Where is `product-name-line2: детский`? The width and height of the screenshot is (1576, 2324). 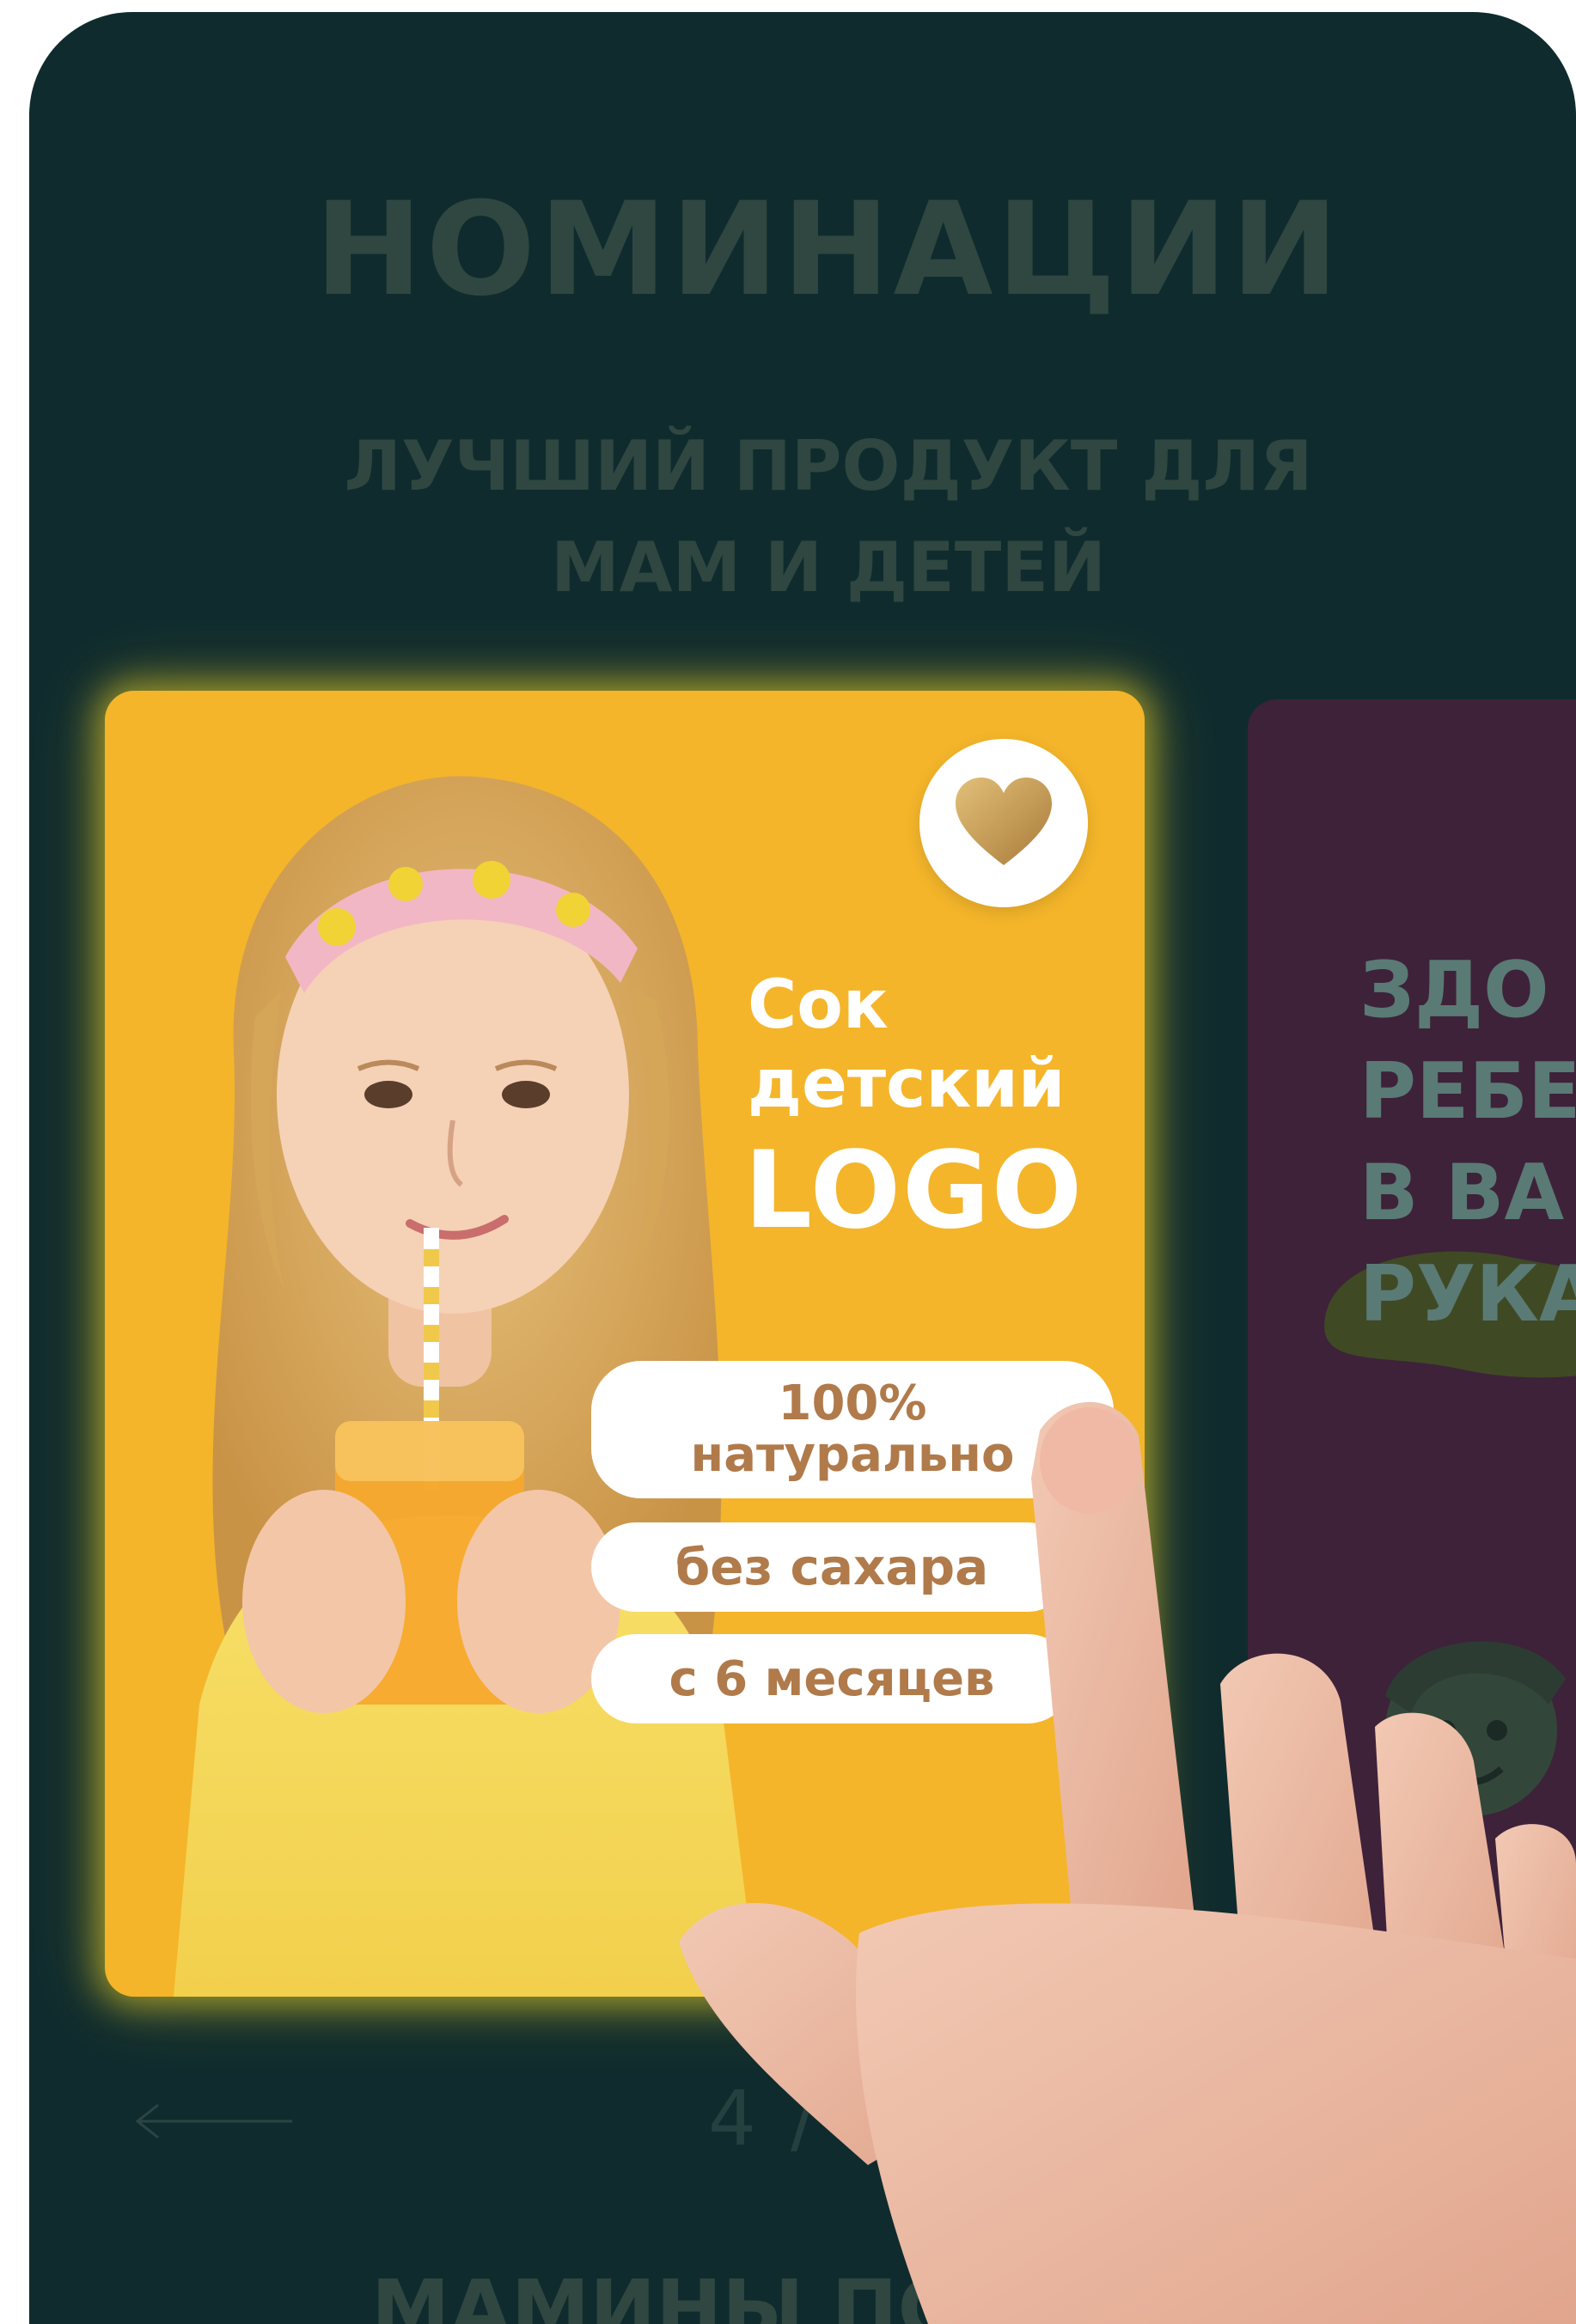 product-name-line2: детский is located at coordinates (907, 1084).